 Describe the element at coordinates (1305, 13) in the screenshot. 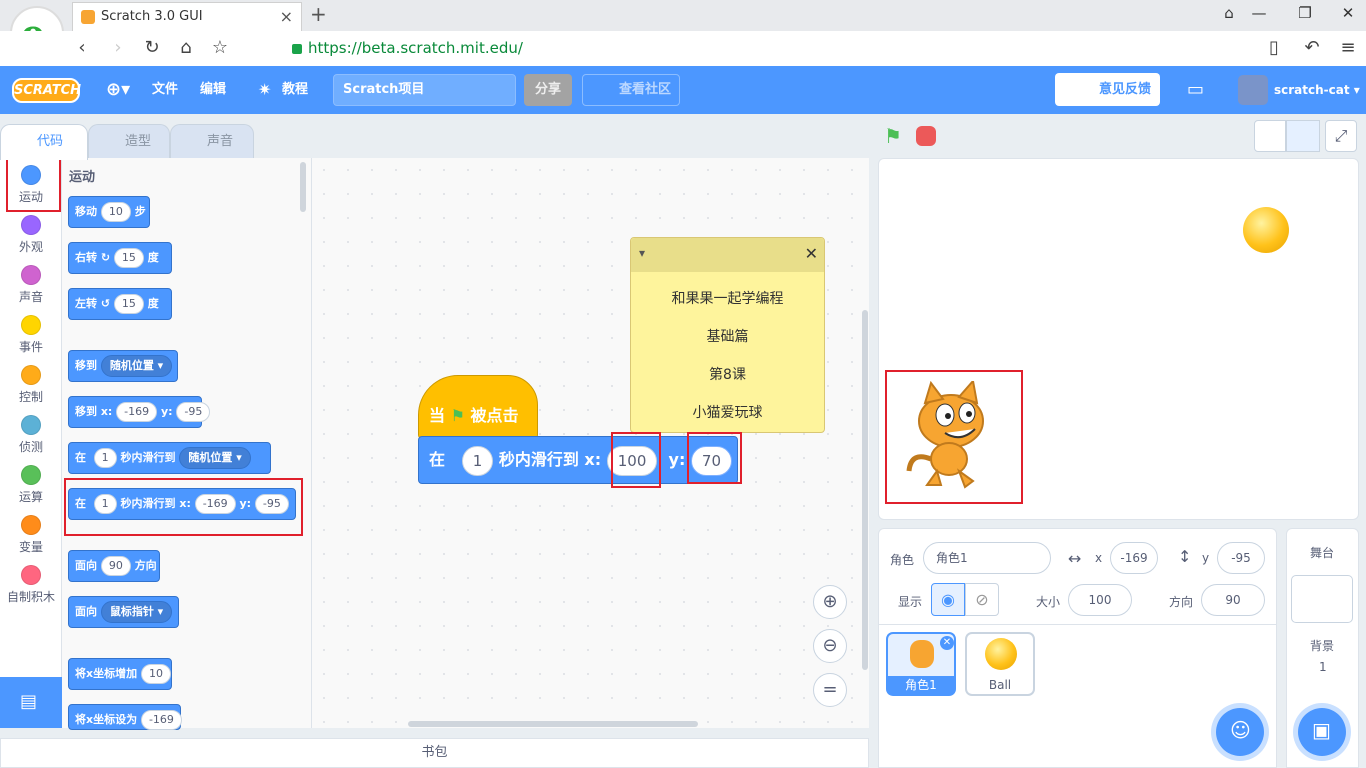

I see `maximize-icon: ❐` at that location.